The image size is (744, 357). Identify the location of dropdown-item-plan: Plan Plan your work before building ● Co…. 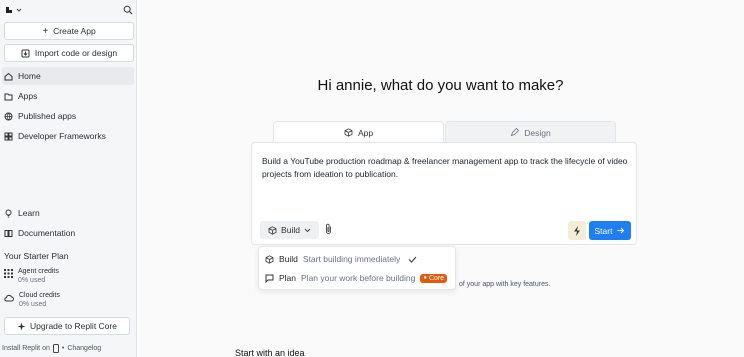
(356, 278).